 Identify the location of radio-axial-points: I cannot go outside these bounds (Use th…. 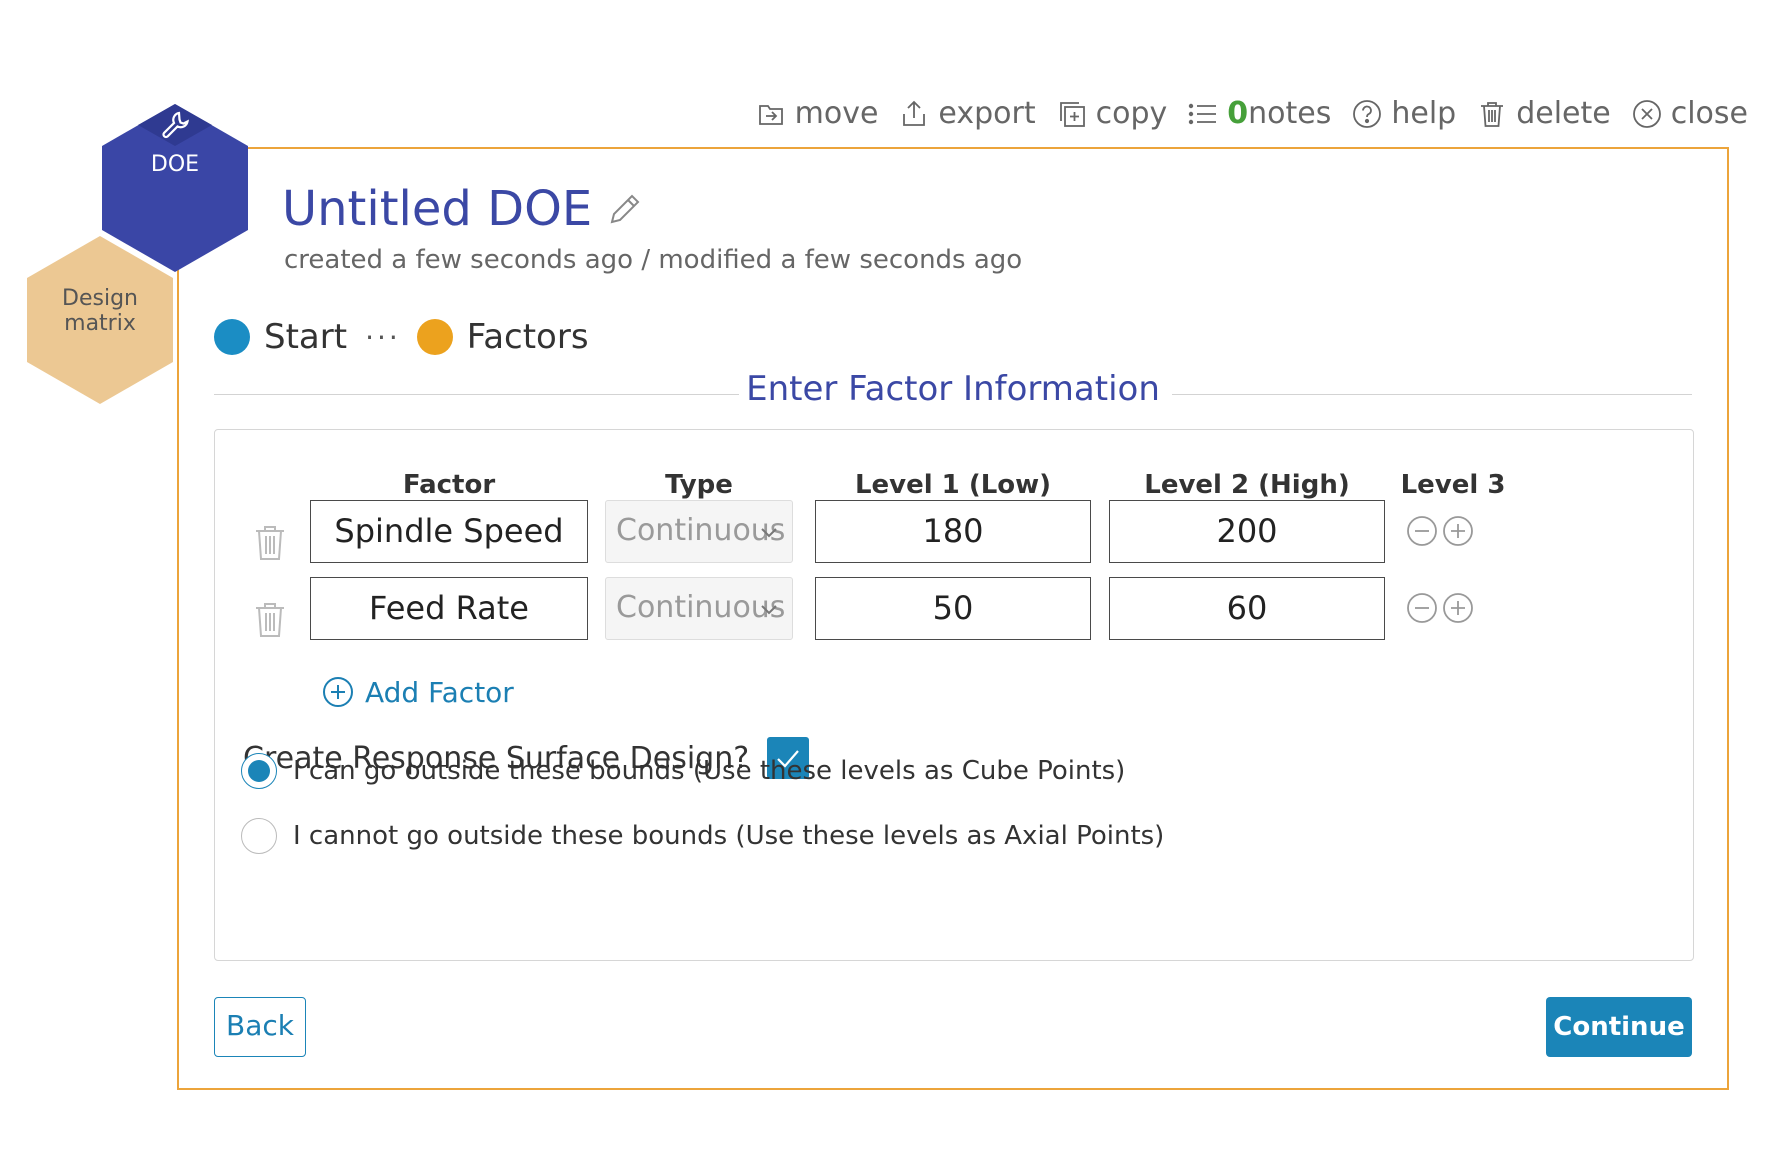
(702, 836).